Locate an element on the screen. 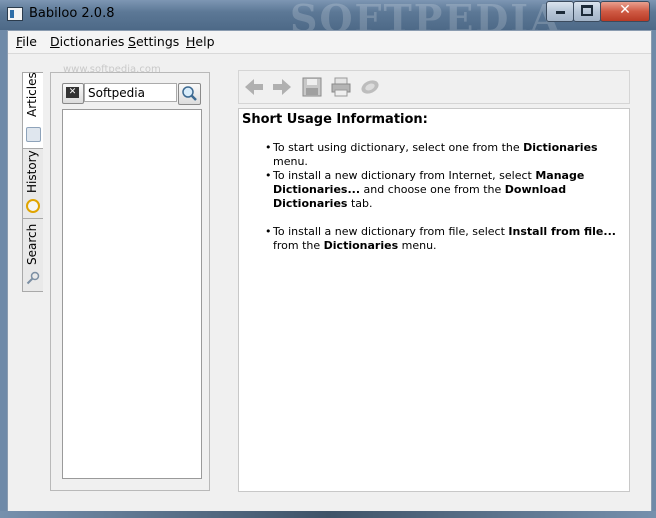 The width and height of the screenshot is (656, 518). clear-icon: ✕ is located at coordinates (72, 92).